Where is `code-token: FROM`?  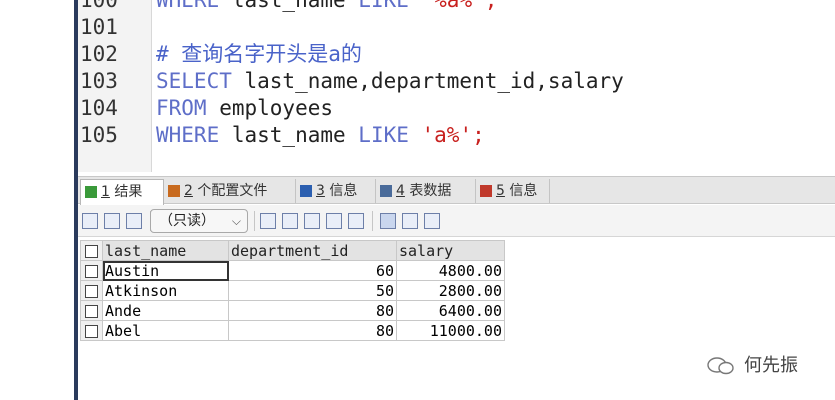 code-token: FROM is located at coordinates (181, 108).